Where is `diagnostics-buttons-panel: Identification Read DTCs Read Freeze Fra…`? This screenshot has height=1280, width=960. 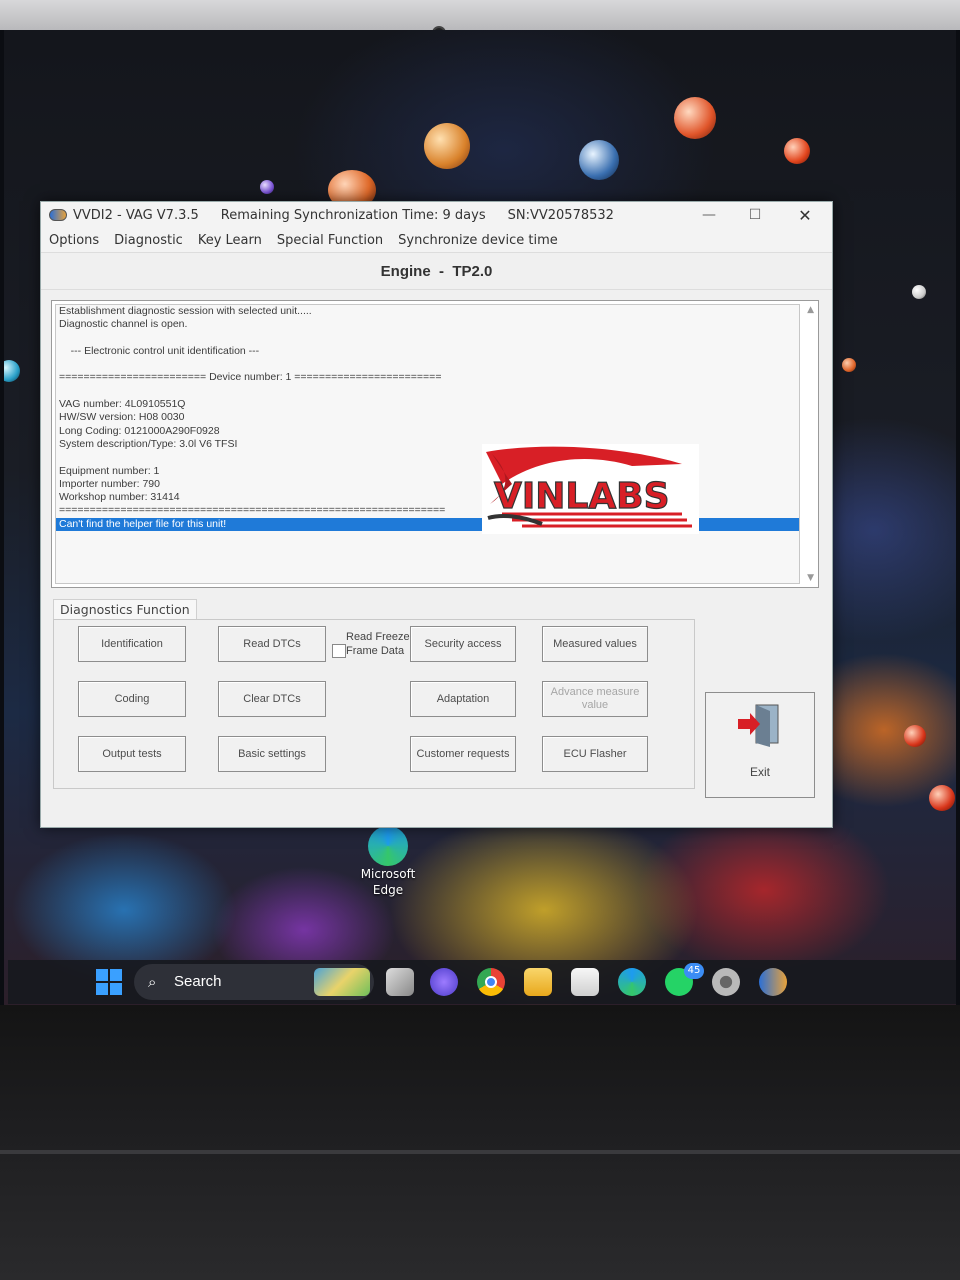
diagnostics-buttons-panel: Identification Read DTCs Read Freeze Fra… is located at coordinates (374, 704).